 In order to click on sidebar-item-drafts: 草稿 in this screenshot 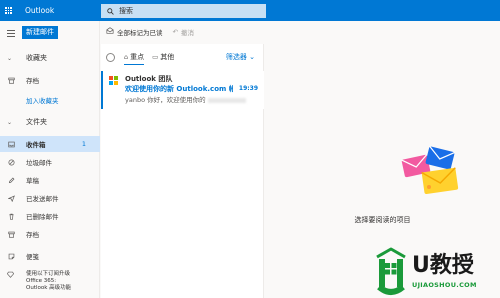, I will do `click(50, 180)`.